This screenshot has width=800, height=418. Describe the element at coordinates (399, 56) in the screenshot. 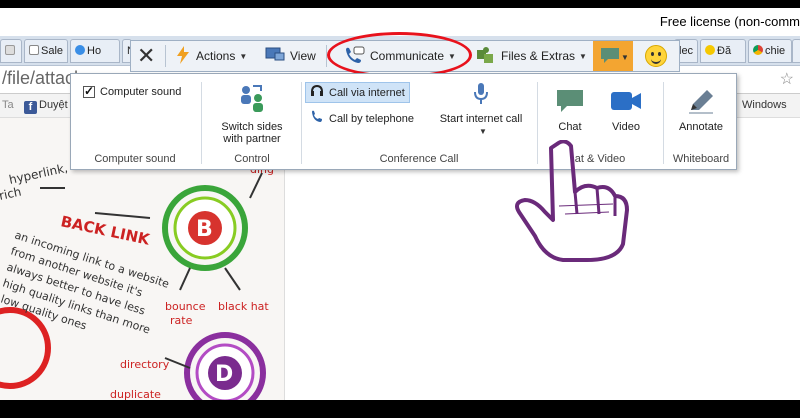

I see `communicate-menu: Communicate ▼` at that location.